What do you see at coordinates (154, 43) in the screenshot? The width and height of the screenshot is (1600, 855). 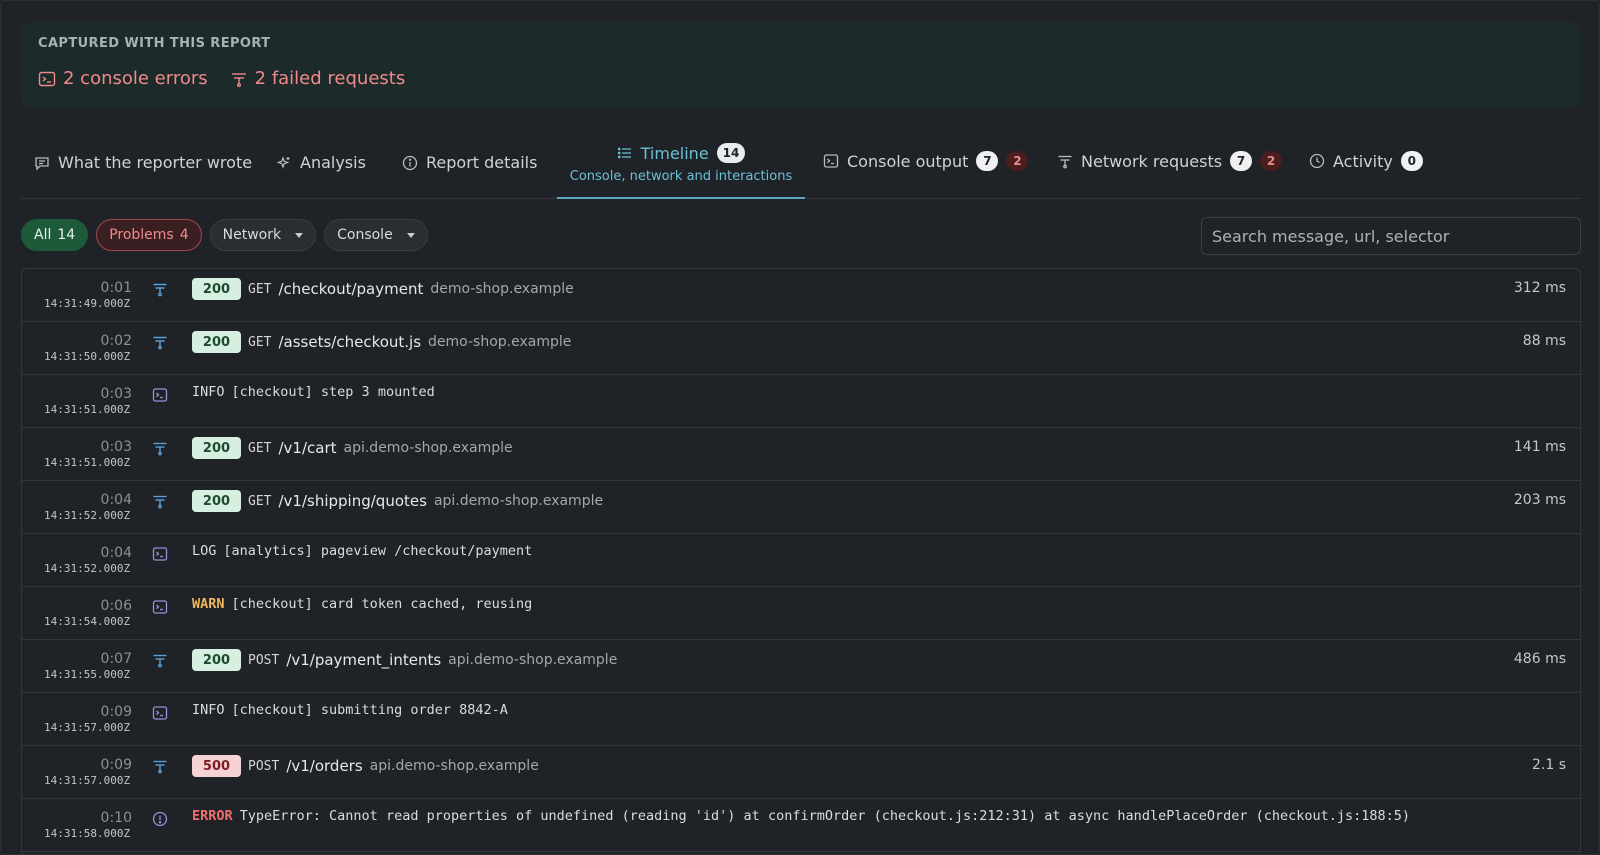 I see `banner-title: CAPTURED WITH THIS REPORT` at bounding box center [154, 43].